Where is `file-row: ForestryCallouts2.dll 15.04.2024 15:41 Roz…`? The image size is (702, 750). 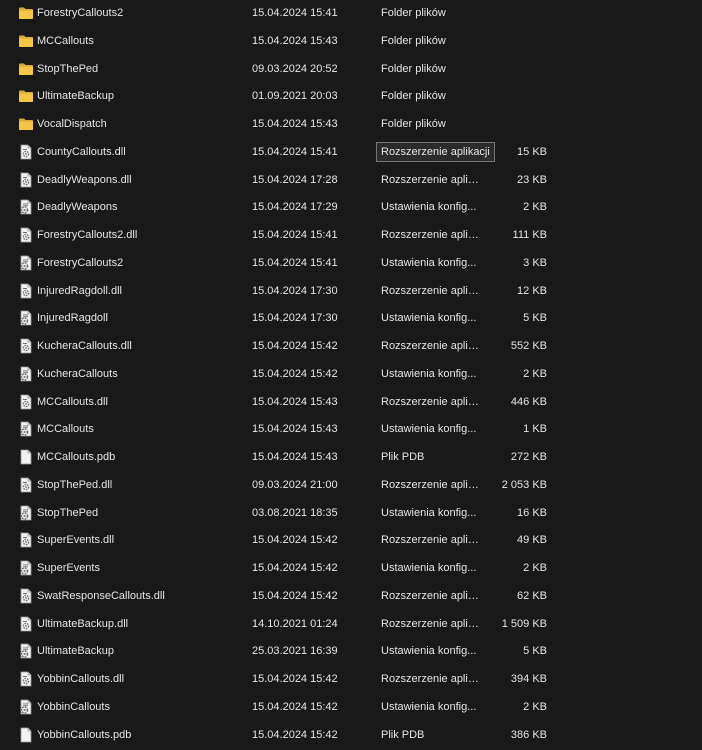 file-row: ForestryCallouts2.dll 15.04.2024 15:41 Roz… is located at coordinates (351, 235).